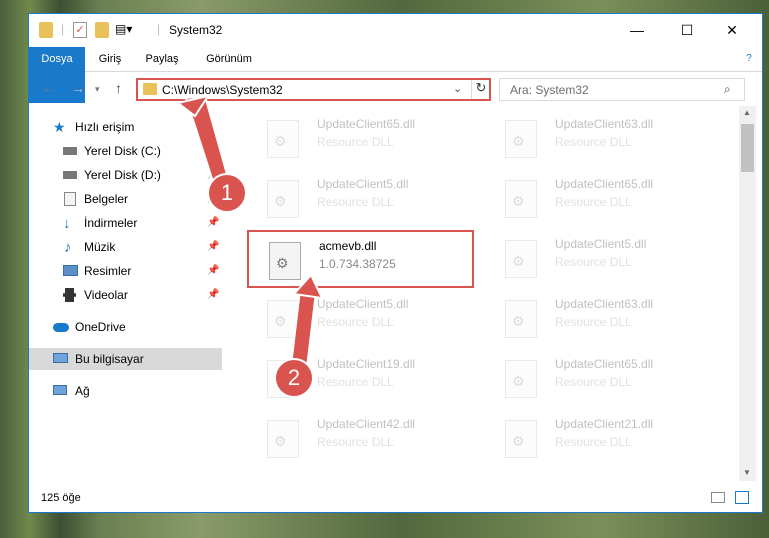 The height and width of the screenshot is (538, 769). Describe the element at coordinates (227, 193) in the screenshot. I see `callout-badge-1: 1` at that location.